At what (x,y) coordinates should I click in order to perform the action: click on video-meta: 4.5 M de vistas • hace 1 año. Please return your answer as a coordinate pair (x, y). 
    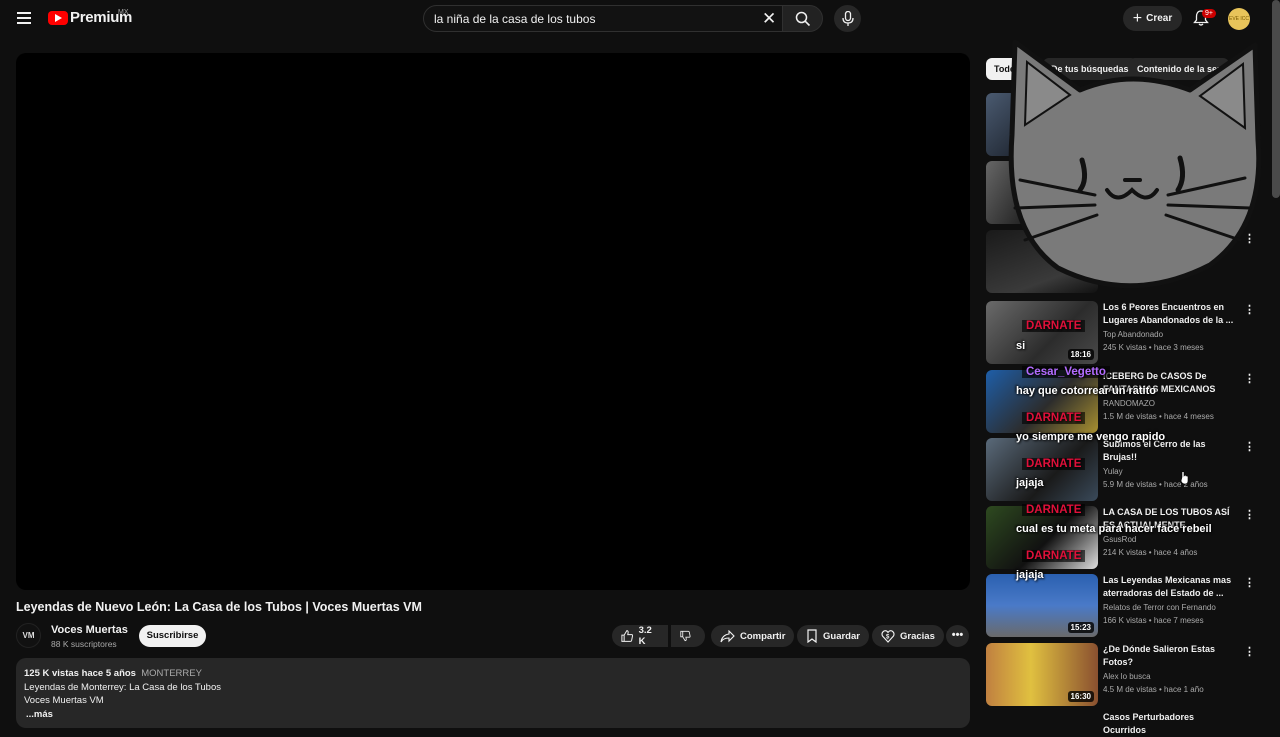
    Looking at the image, I should click on (1153, 689).